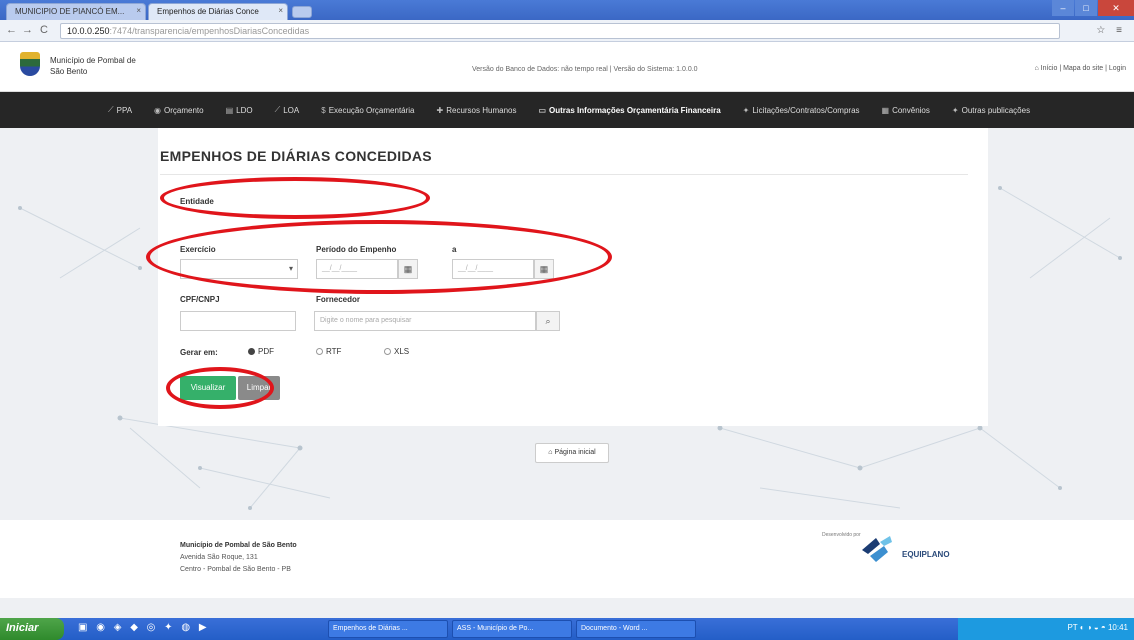  What do you see at coordinates (238, 321) in the screenshot?
I see `cpf-input` at bounding box center [238, 321].